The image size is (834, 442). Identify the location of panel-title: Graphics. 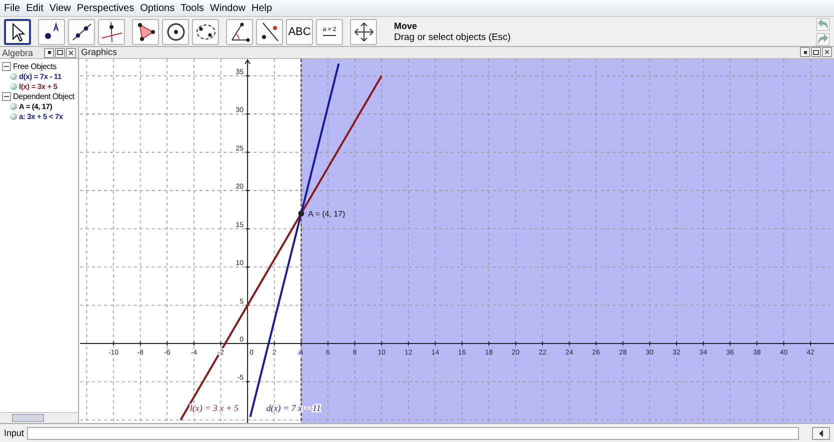
(99, 52).